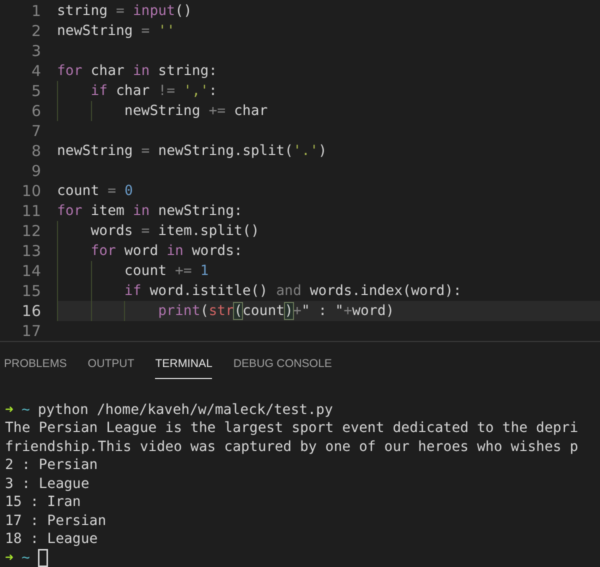  Describe the element at coordinates (116, 31) in the screenshot. I see `code-text: newString = ''` at that location.